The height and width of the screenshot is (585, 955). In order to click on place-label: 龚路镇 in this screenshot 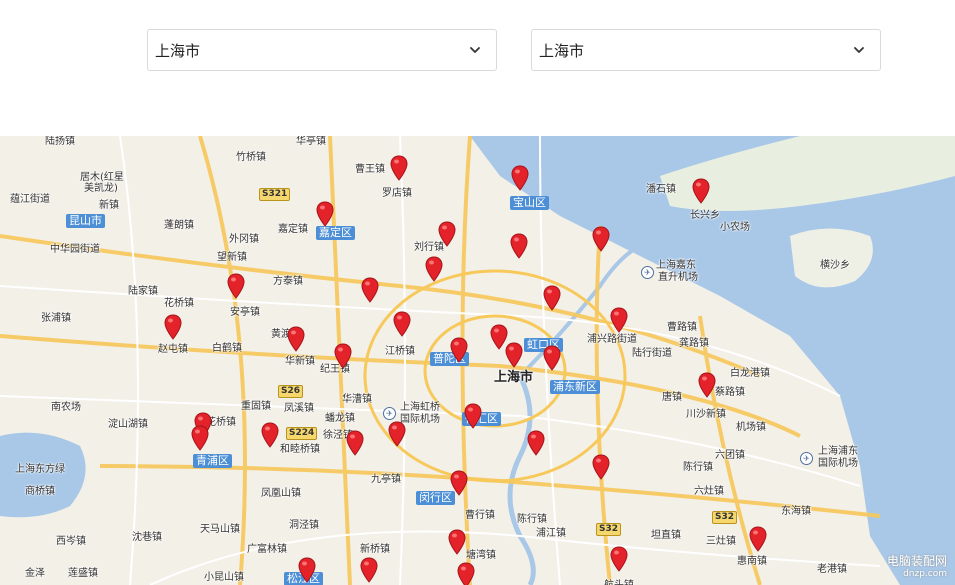, I will do `click(694, 343)`.